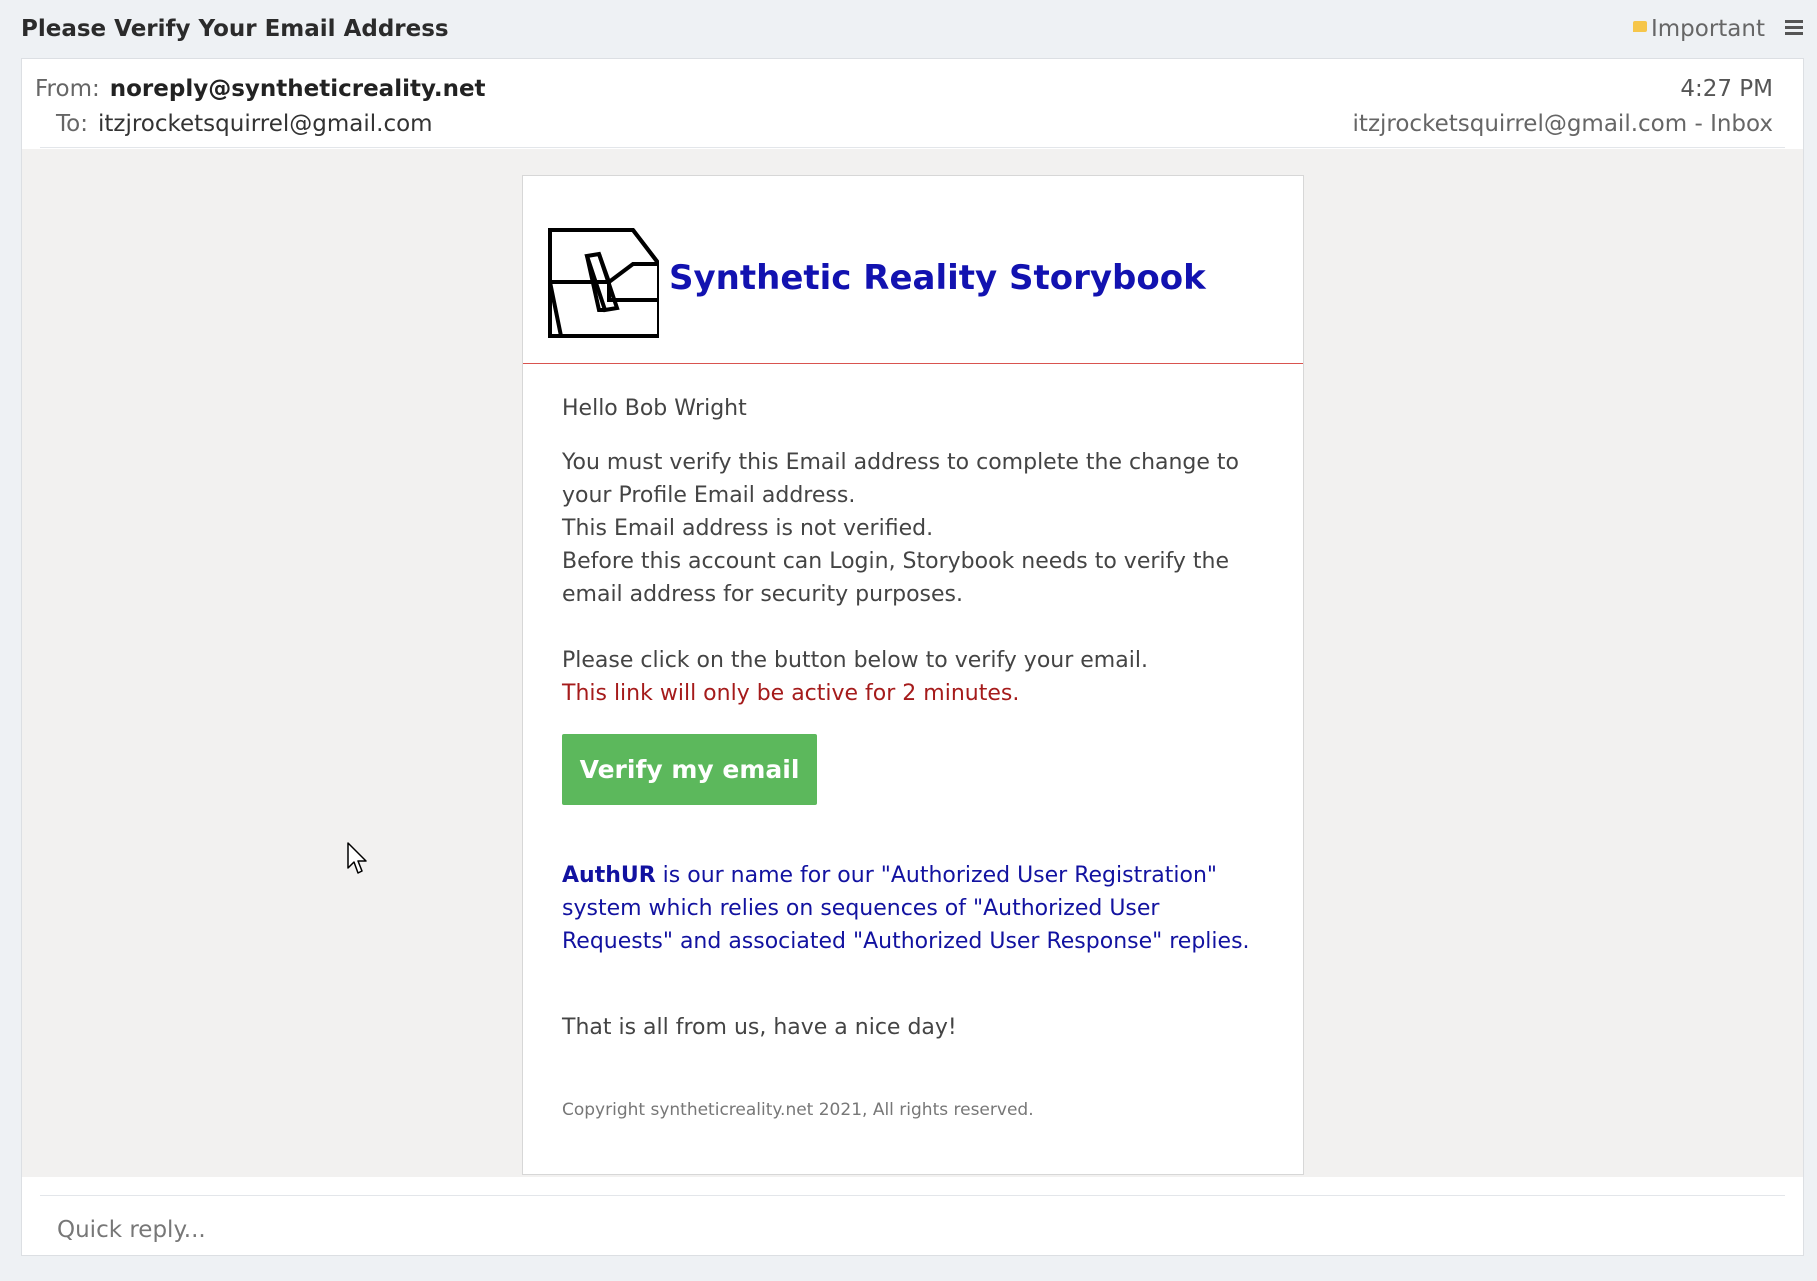  What do you see at coordinates (937, 278) in the screenshot?
I see `brand-name: Synthetic Reality Storybook` at bounding box center [937, 278].